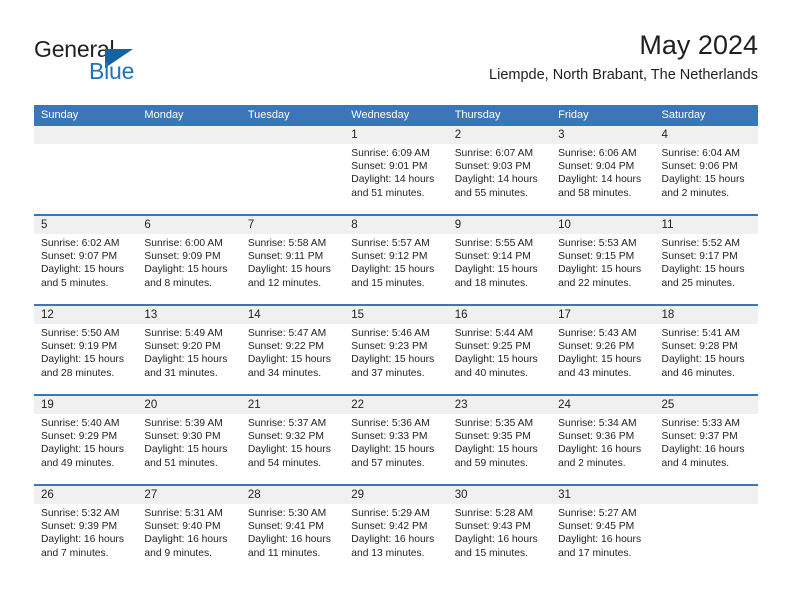  Describe the element at coordinates (285, 437) in the screenshot. I see `sunset-text: Sunset: 9:32 PM` at that location.